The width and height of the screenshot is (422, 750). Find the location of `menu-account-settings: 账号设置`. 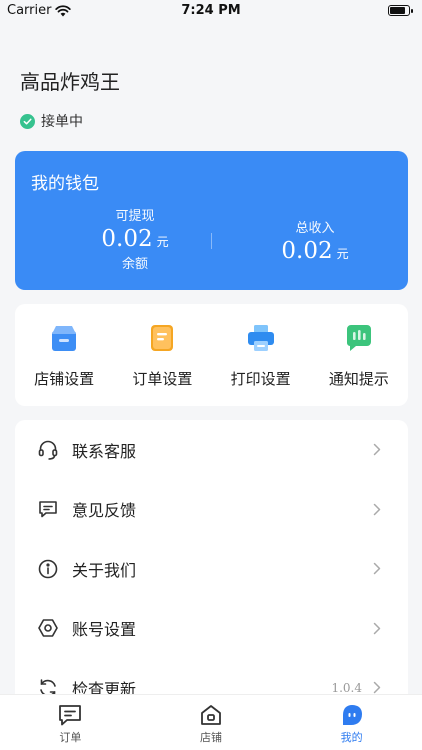

menu-account-settings: 账号设置 is located at coordinates (211, 629).